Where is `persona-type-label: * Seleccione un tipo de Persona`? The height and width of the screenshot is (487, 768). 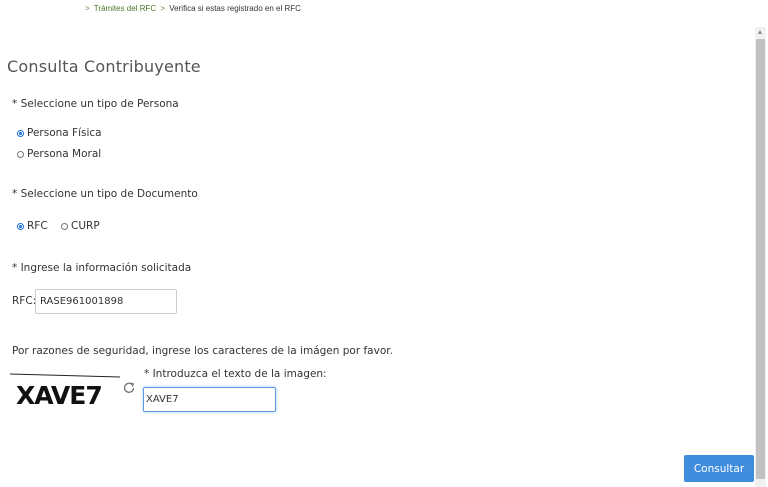
persona-type-label: * Seleccione un tipo de Persona is located at coordinates (95, 104).